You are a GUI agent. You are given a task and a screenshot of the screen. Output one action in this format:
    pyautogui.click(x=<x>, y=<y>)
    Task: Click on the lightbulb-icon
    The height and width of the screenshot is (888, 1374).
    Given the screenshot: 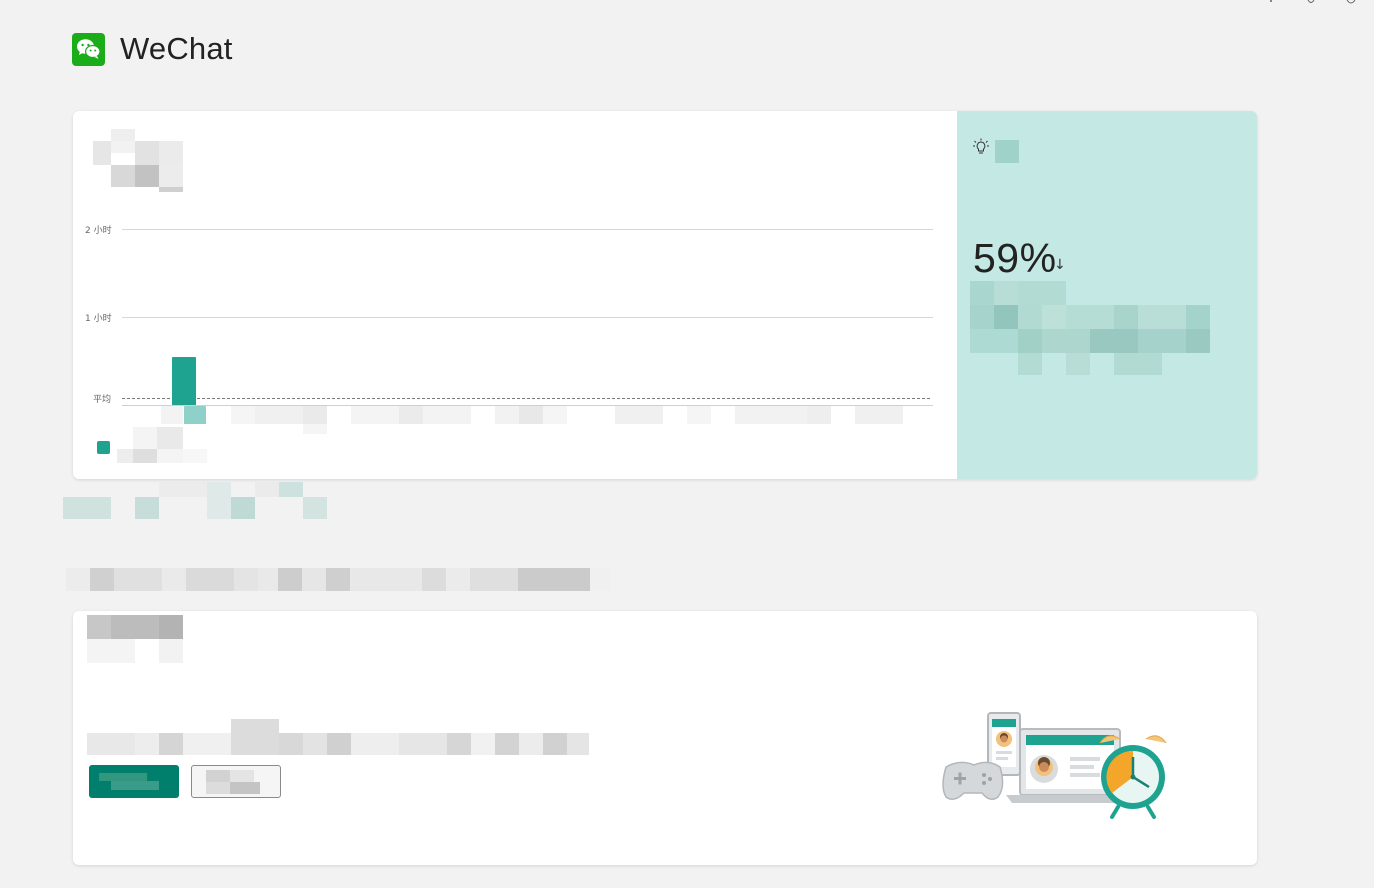 What is the action you would take?
    pyautogui.click(x=981, y=149)
    